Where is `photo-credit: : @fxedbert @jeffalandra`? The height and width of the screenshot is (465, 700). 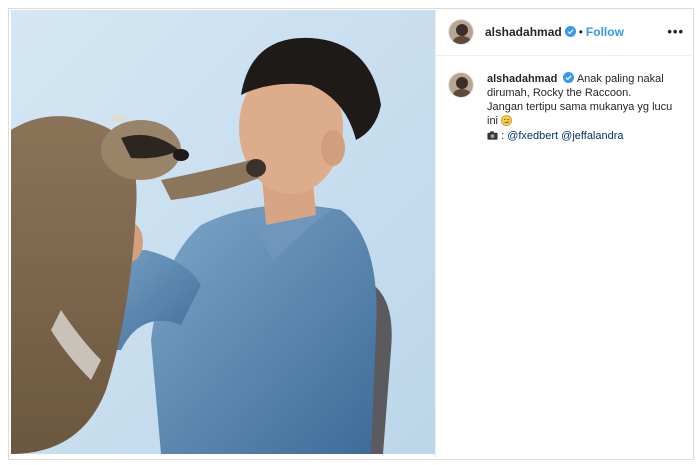
photo-credit: : @fxedbert @jeffalandra is located at coordinates (582, 136).